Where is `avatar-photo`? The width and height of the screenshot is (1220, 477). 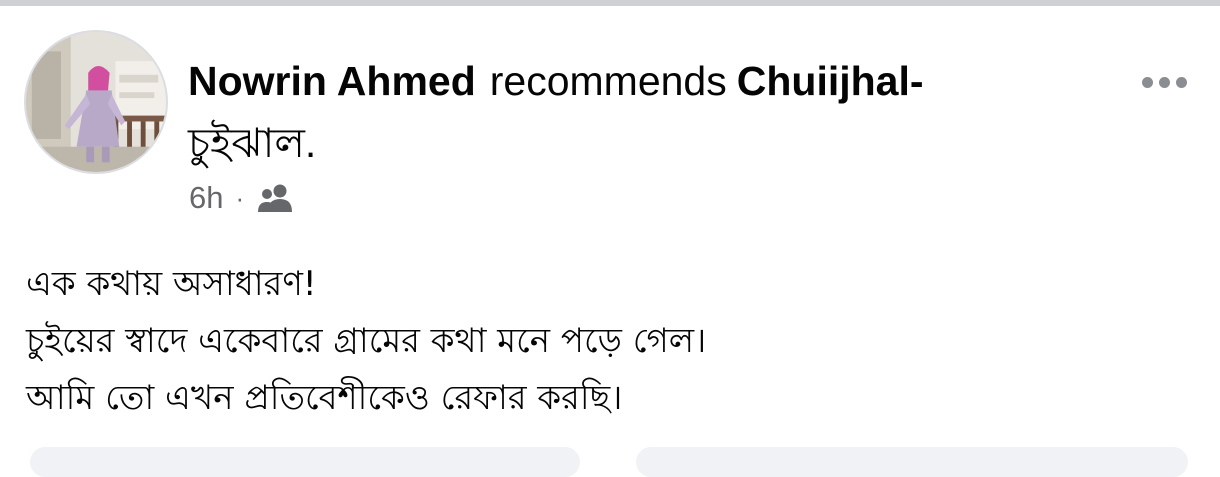 avatar-photo is located at coordinates (96, 102).